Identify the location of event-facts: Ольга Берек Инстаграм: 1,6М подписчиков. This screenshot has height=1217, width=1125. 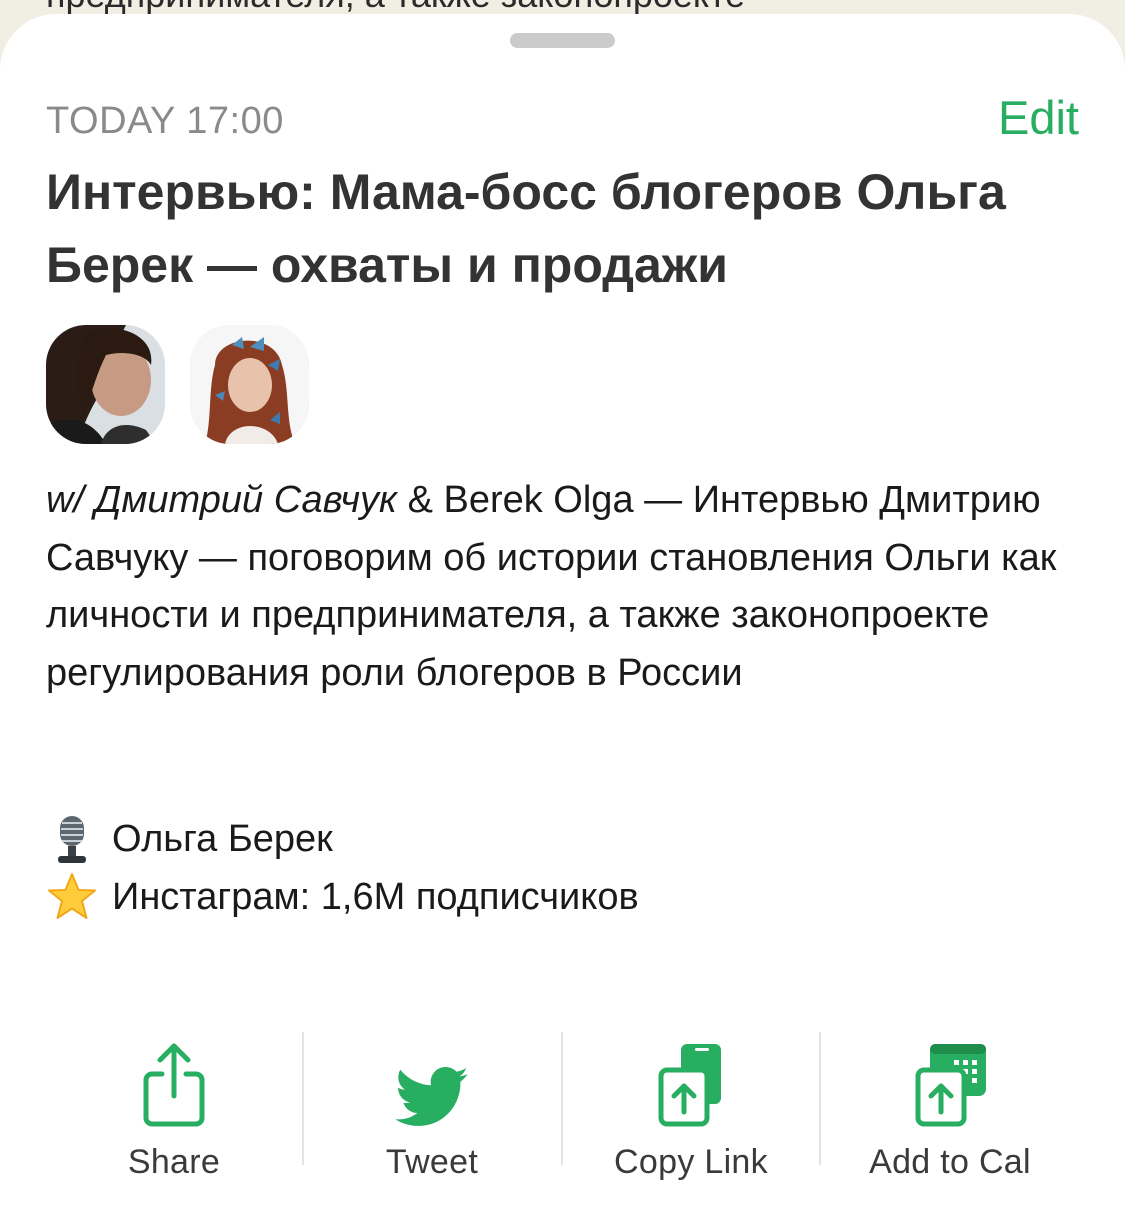
(342, 868).